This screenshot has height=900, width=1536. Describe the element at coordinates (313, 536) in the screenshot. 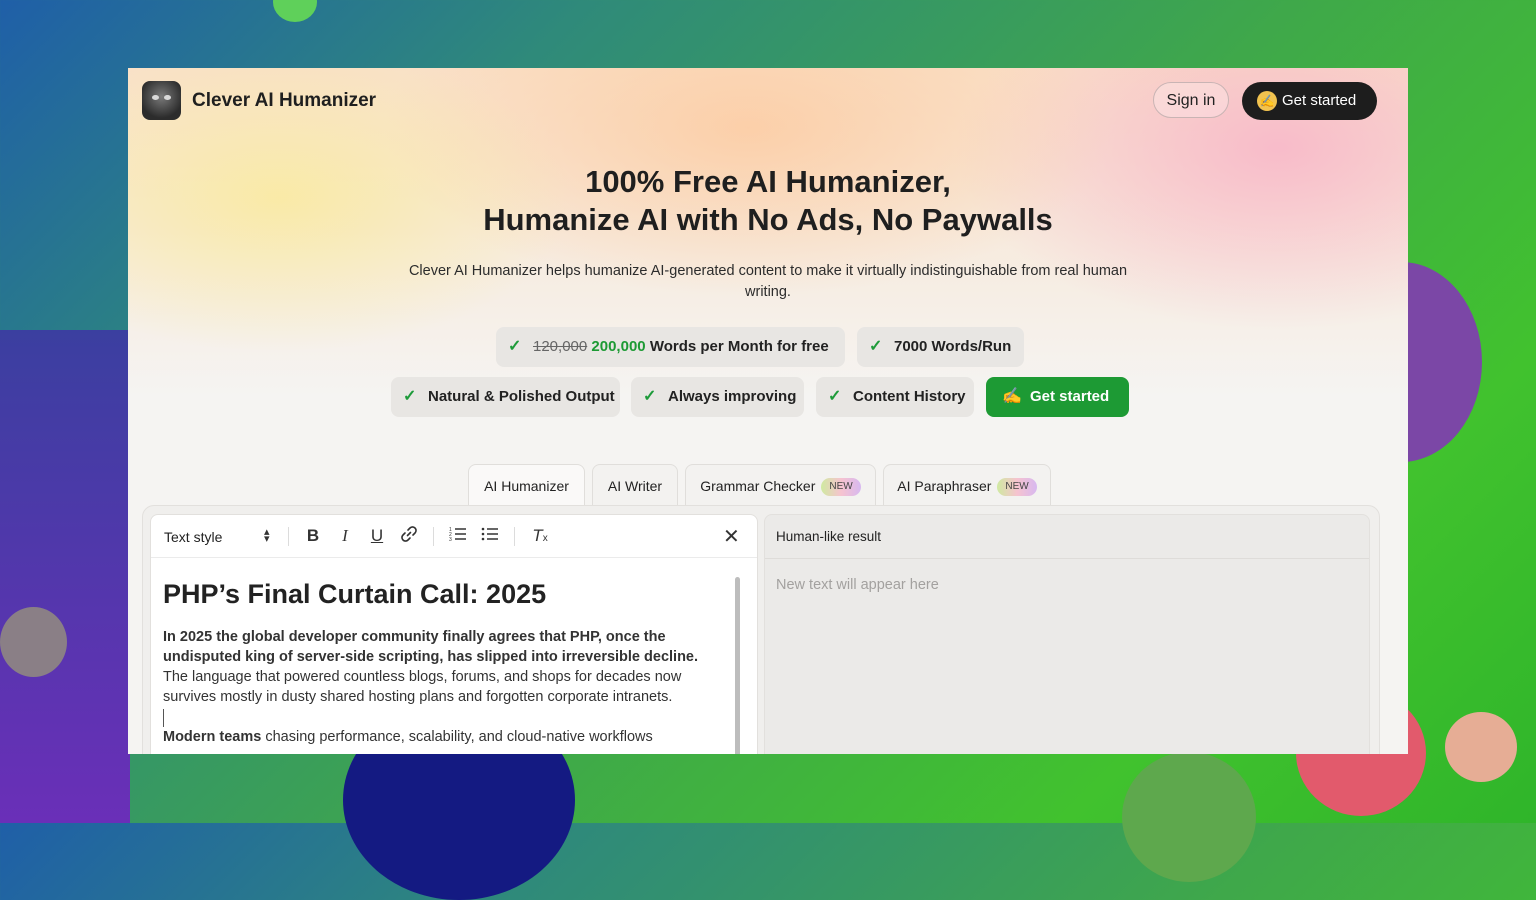

I see `bold-icon: B` at that location.